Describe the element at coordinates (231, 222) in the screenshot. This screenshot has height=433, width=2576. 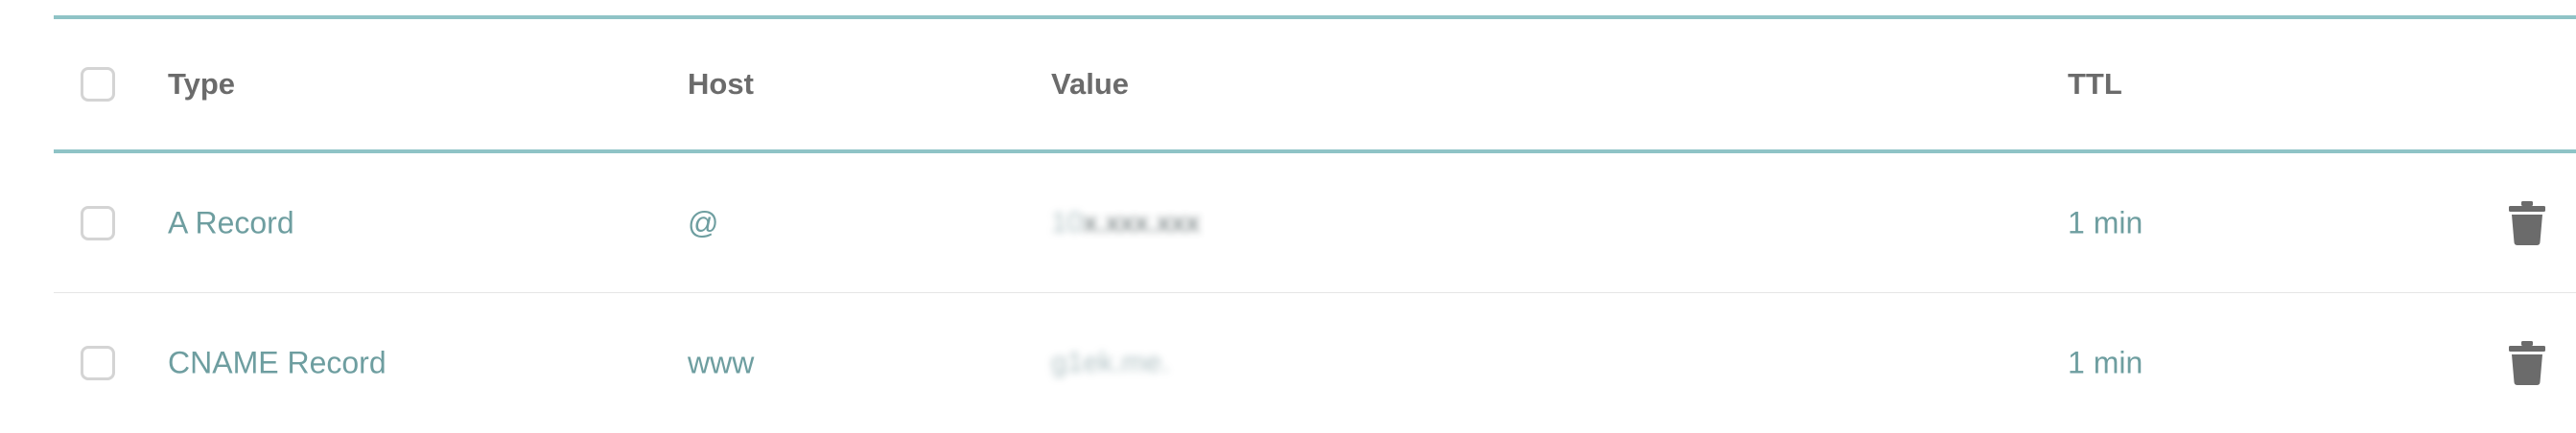
I see `record-type: A Record` at that location.